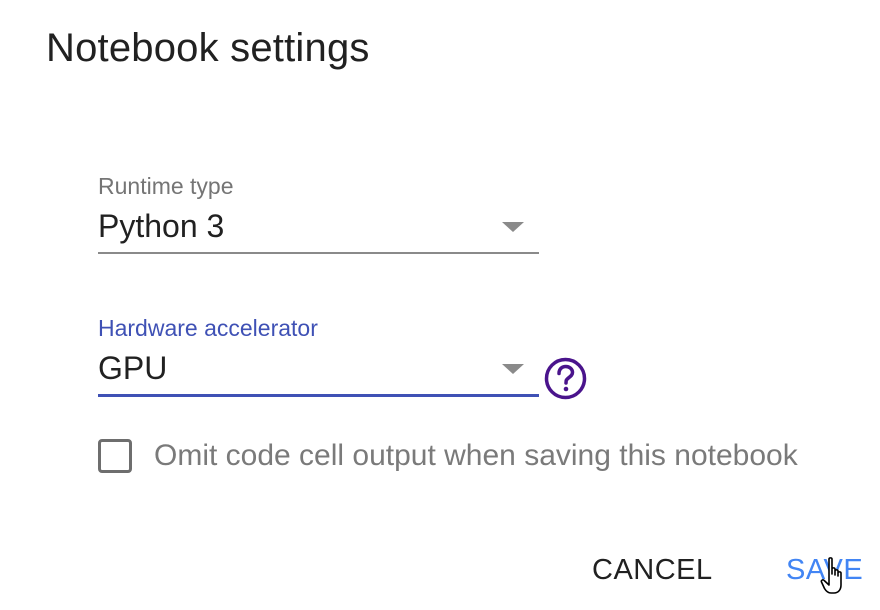 This screenshot has height=610, width=880. What do you see at coordinates (652, 570) in the screenshot?
I see `cancel-button: CANCEL` at bounding box center [652, 570].